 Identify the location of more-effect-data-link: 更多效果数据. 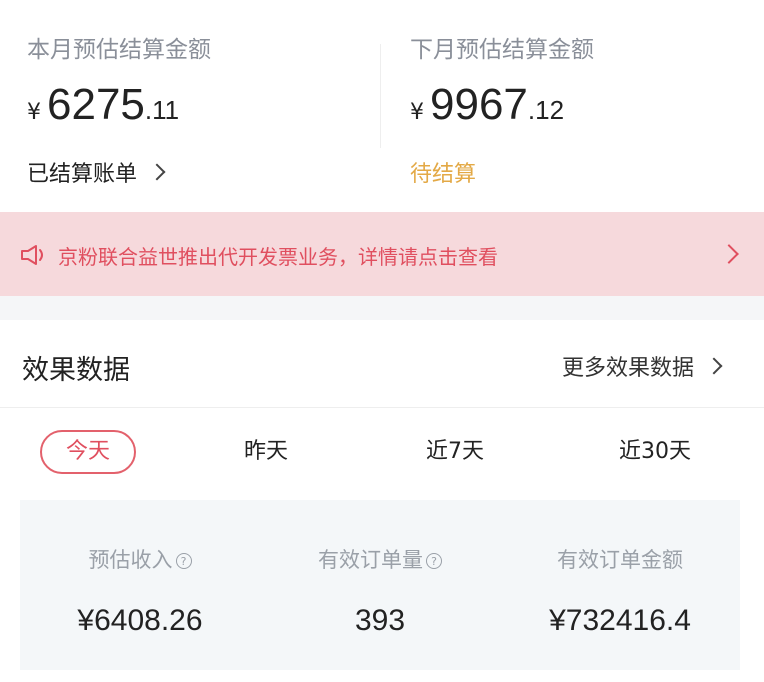
(642, 366).